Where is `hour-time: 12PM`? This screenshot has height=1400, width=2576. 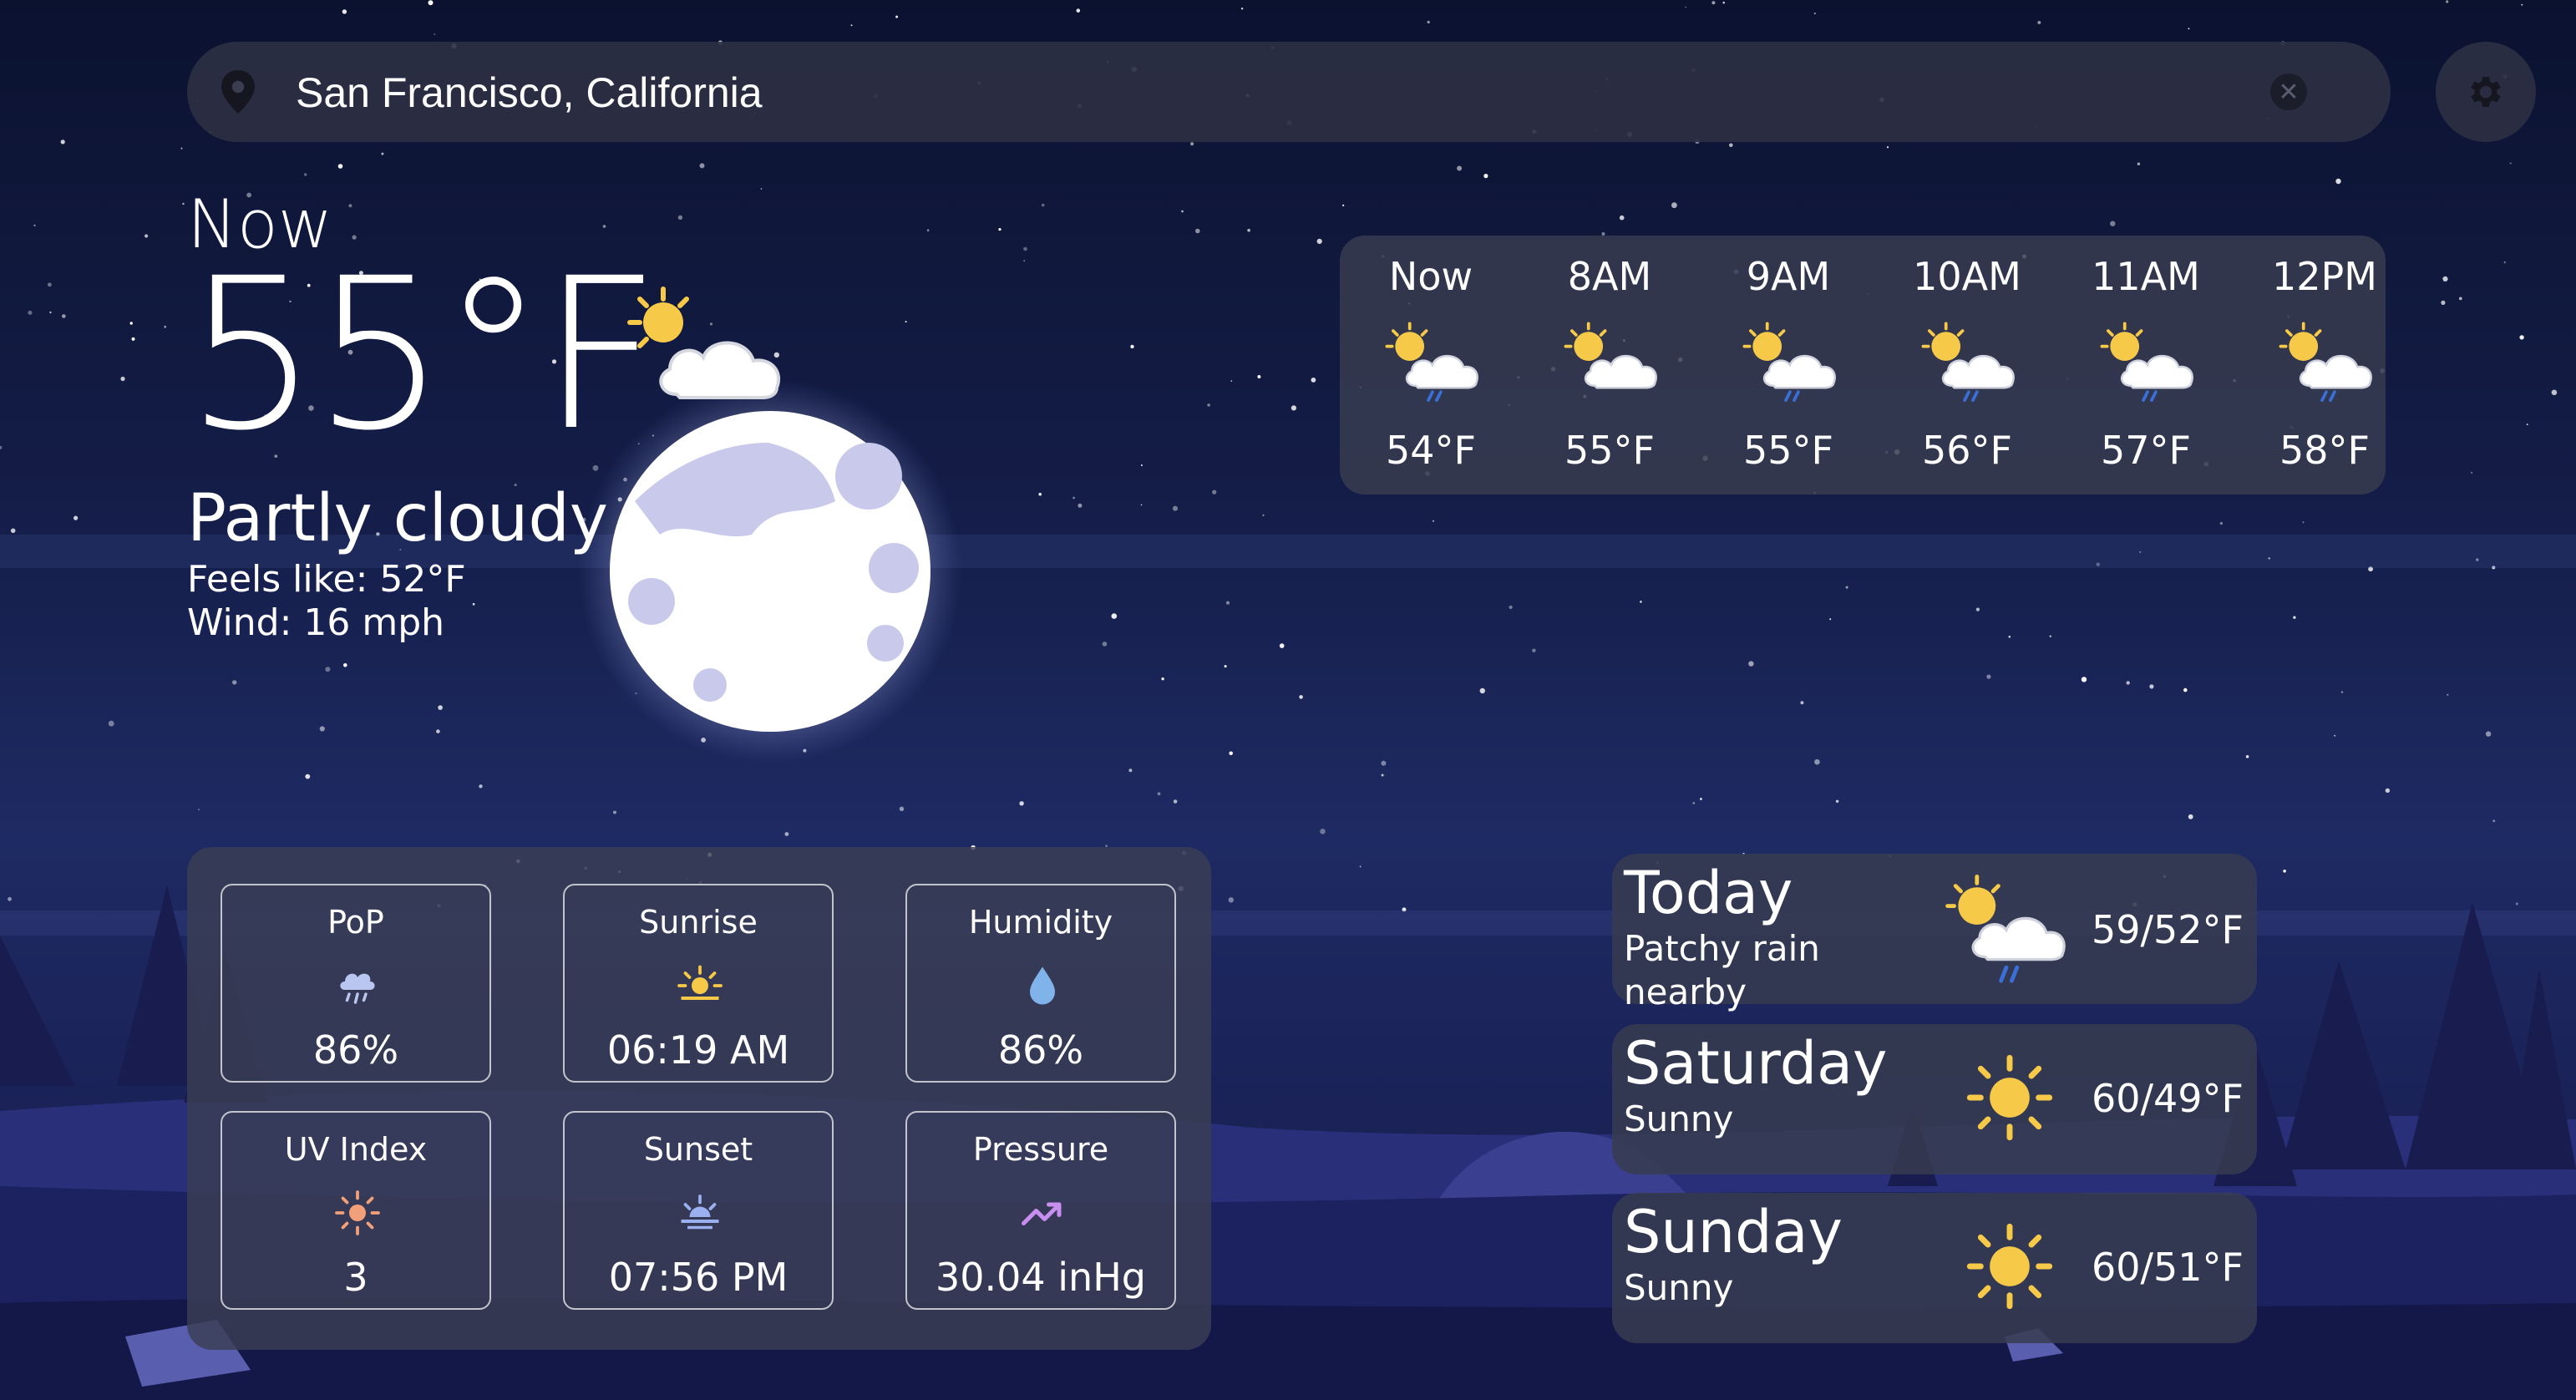 hour-time: 12PM is located at coordinates (2324, 276).